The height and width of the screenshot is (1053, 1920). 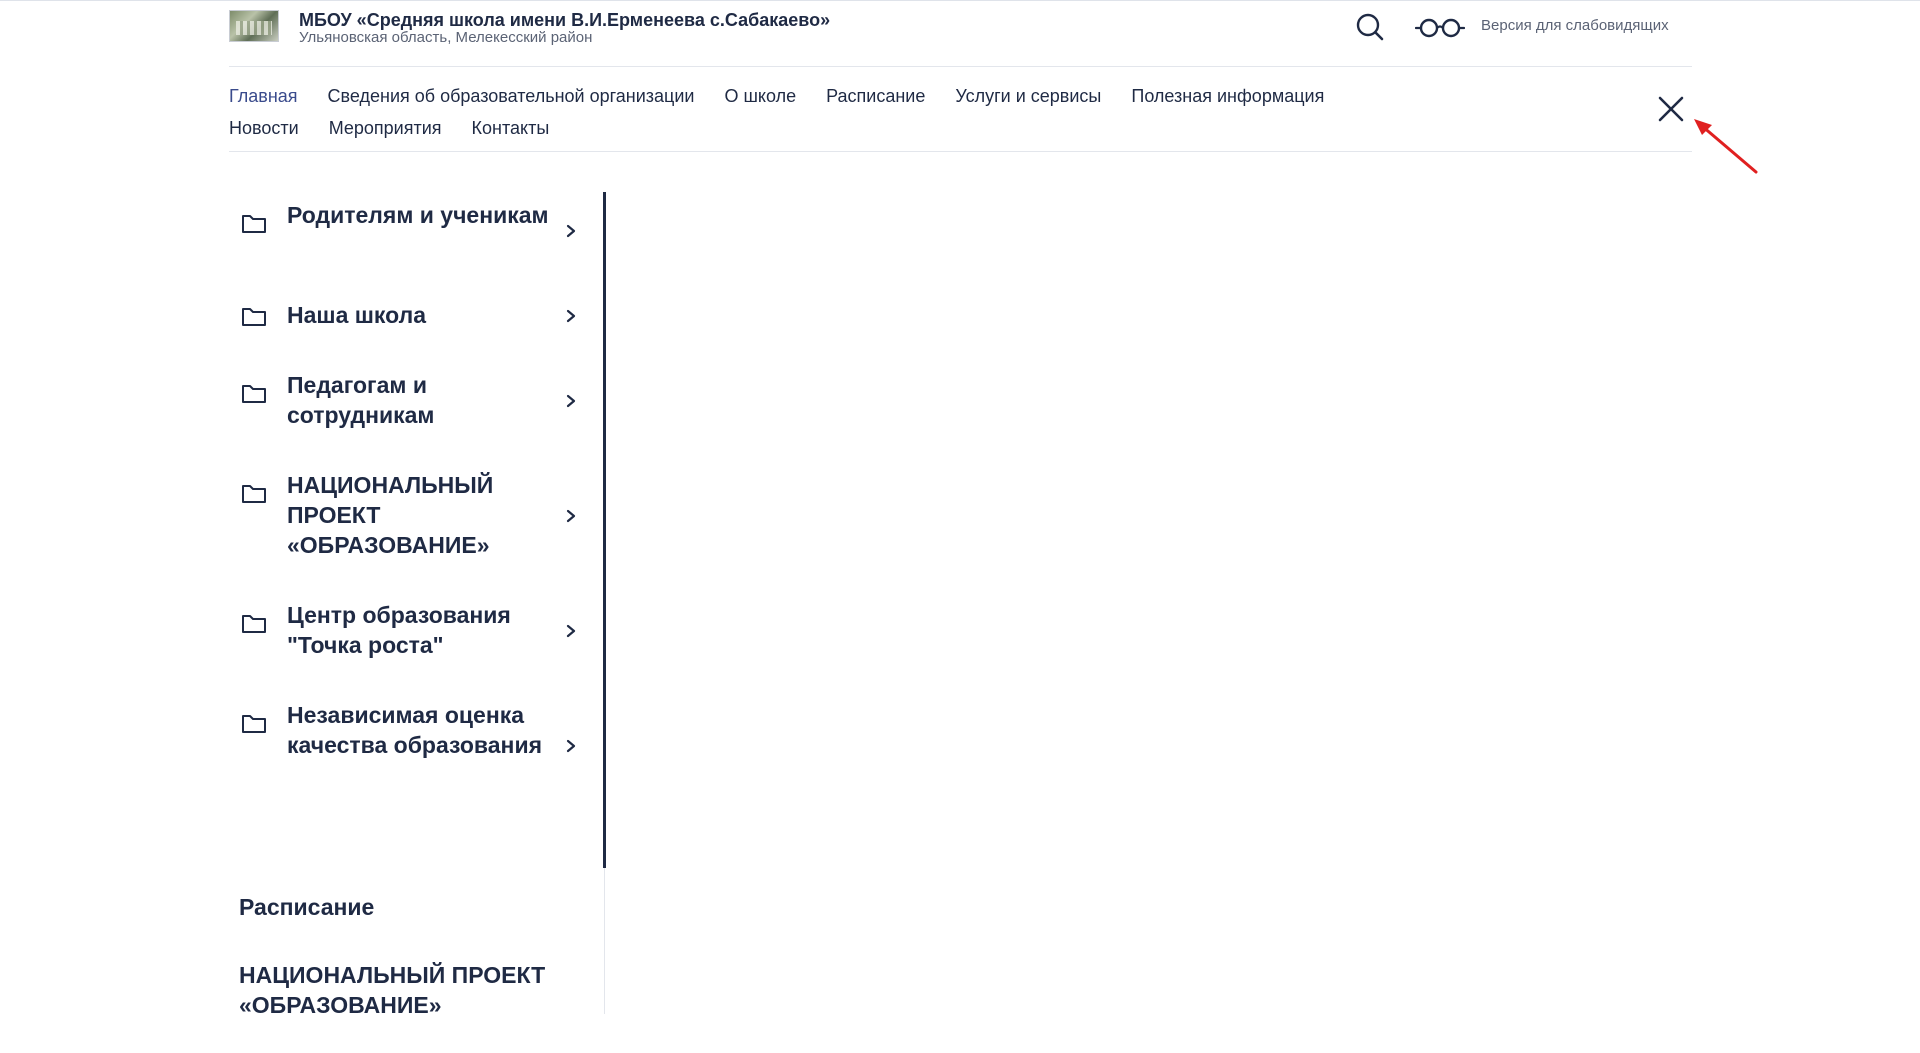 I want to click on side-link-national-project: НАЦИОНАЛЬНЫЙ ПРОЕКТ «ОБРАЗОВАНИЕ», so click(x=419, y=990).